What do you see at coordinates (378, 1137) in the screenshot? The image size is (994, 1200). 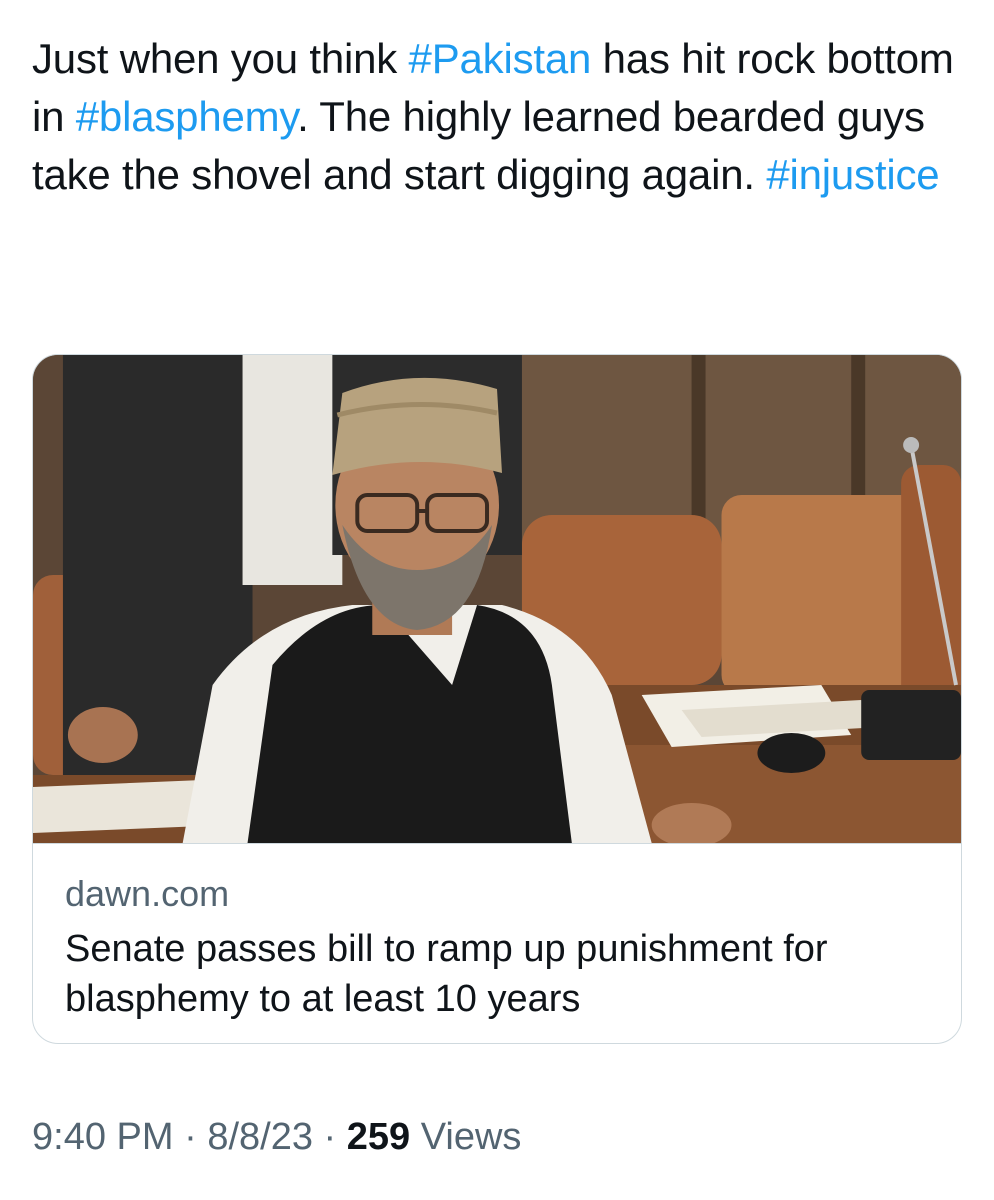 I see `views-count: 259` at bounding box center [378, 1137].